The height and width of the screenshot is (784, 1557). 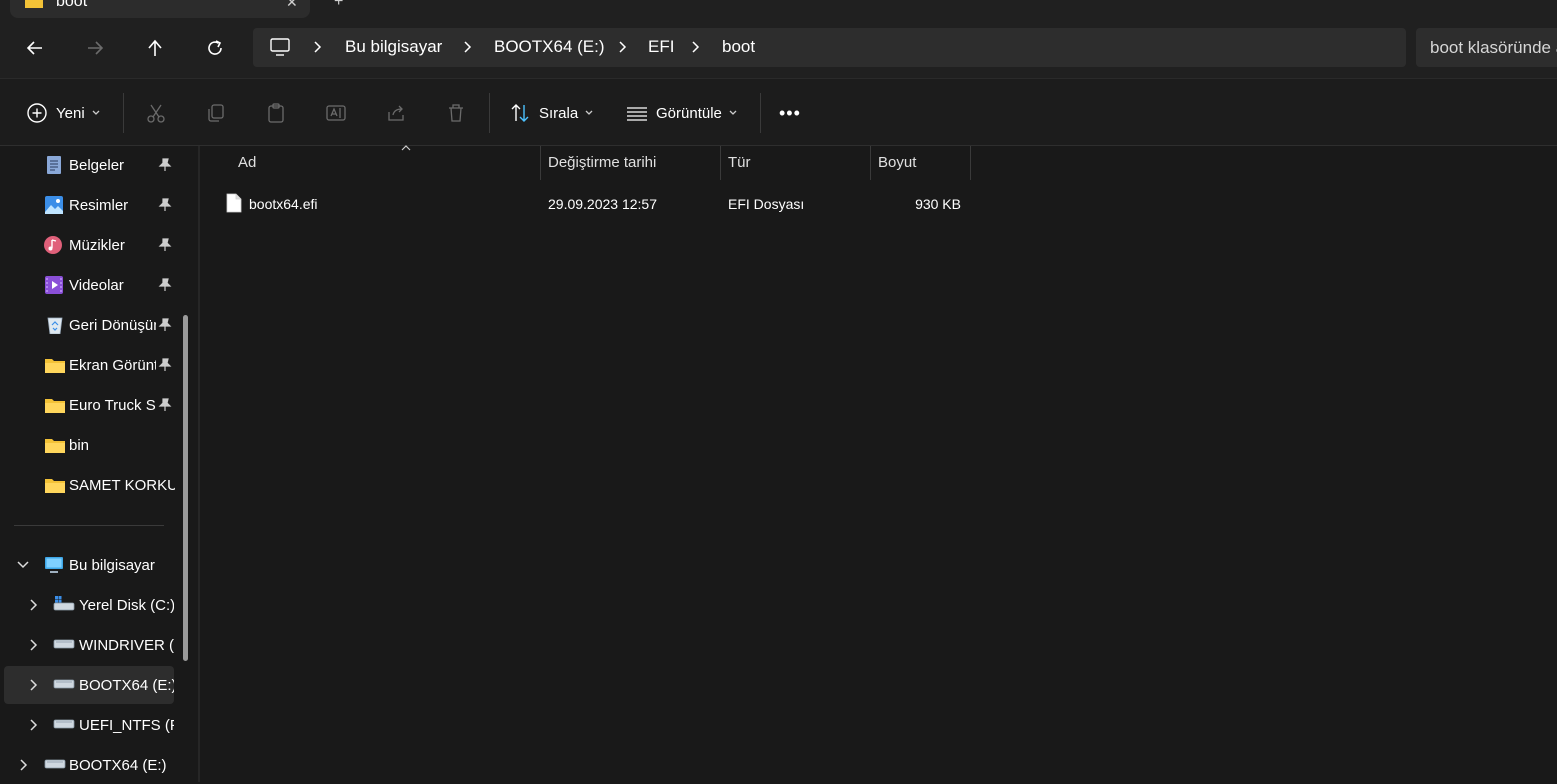 What do you see at coordinates (338, 5) in the screenshot?
I see `new-tab-button: +` at bounding box center [338, 5].